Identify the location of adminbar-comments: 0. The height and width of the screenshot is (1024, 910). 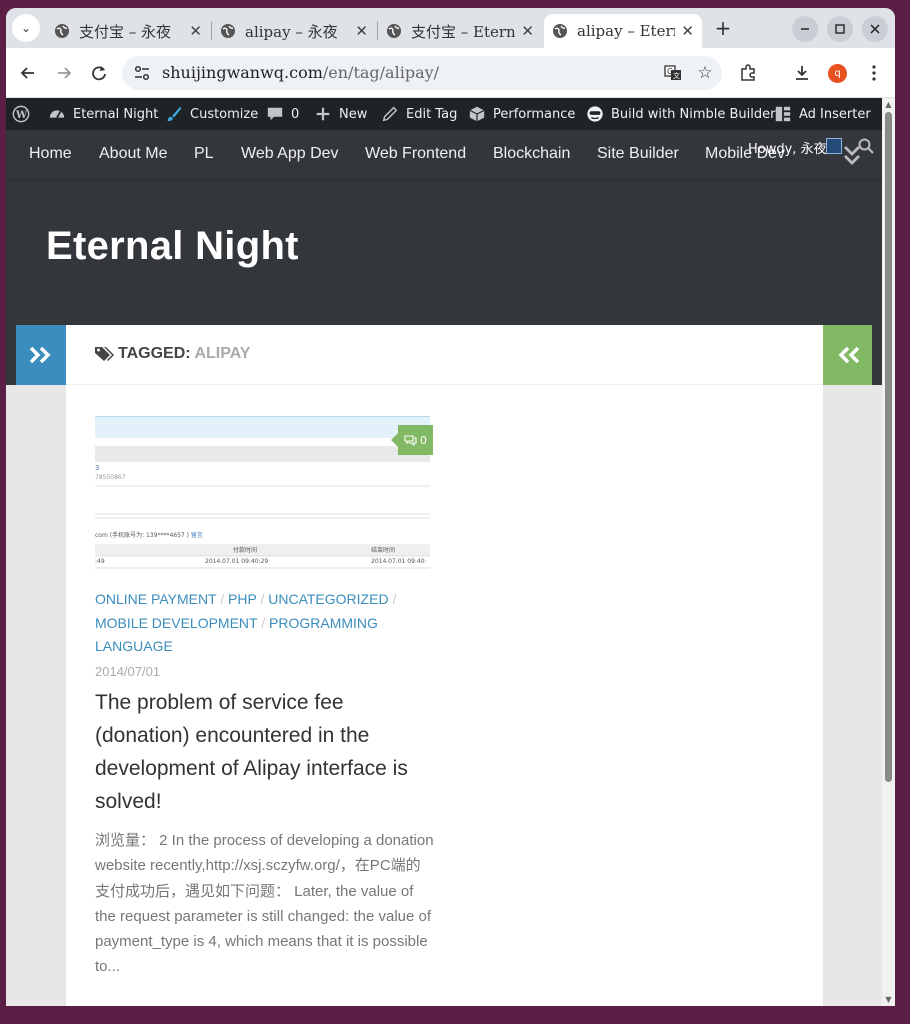
(282, 114).